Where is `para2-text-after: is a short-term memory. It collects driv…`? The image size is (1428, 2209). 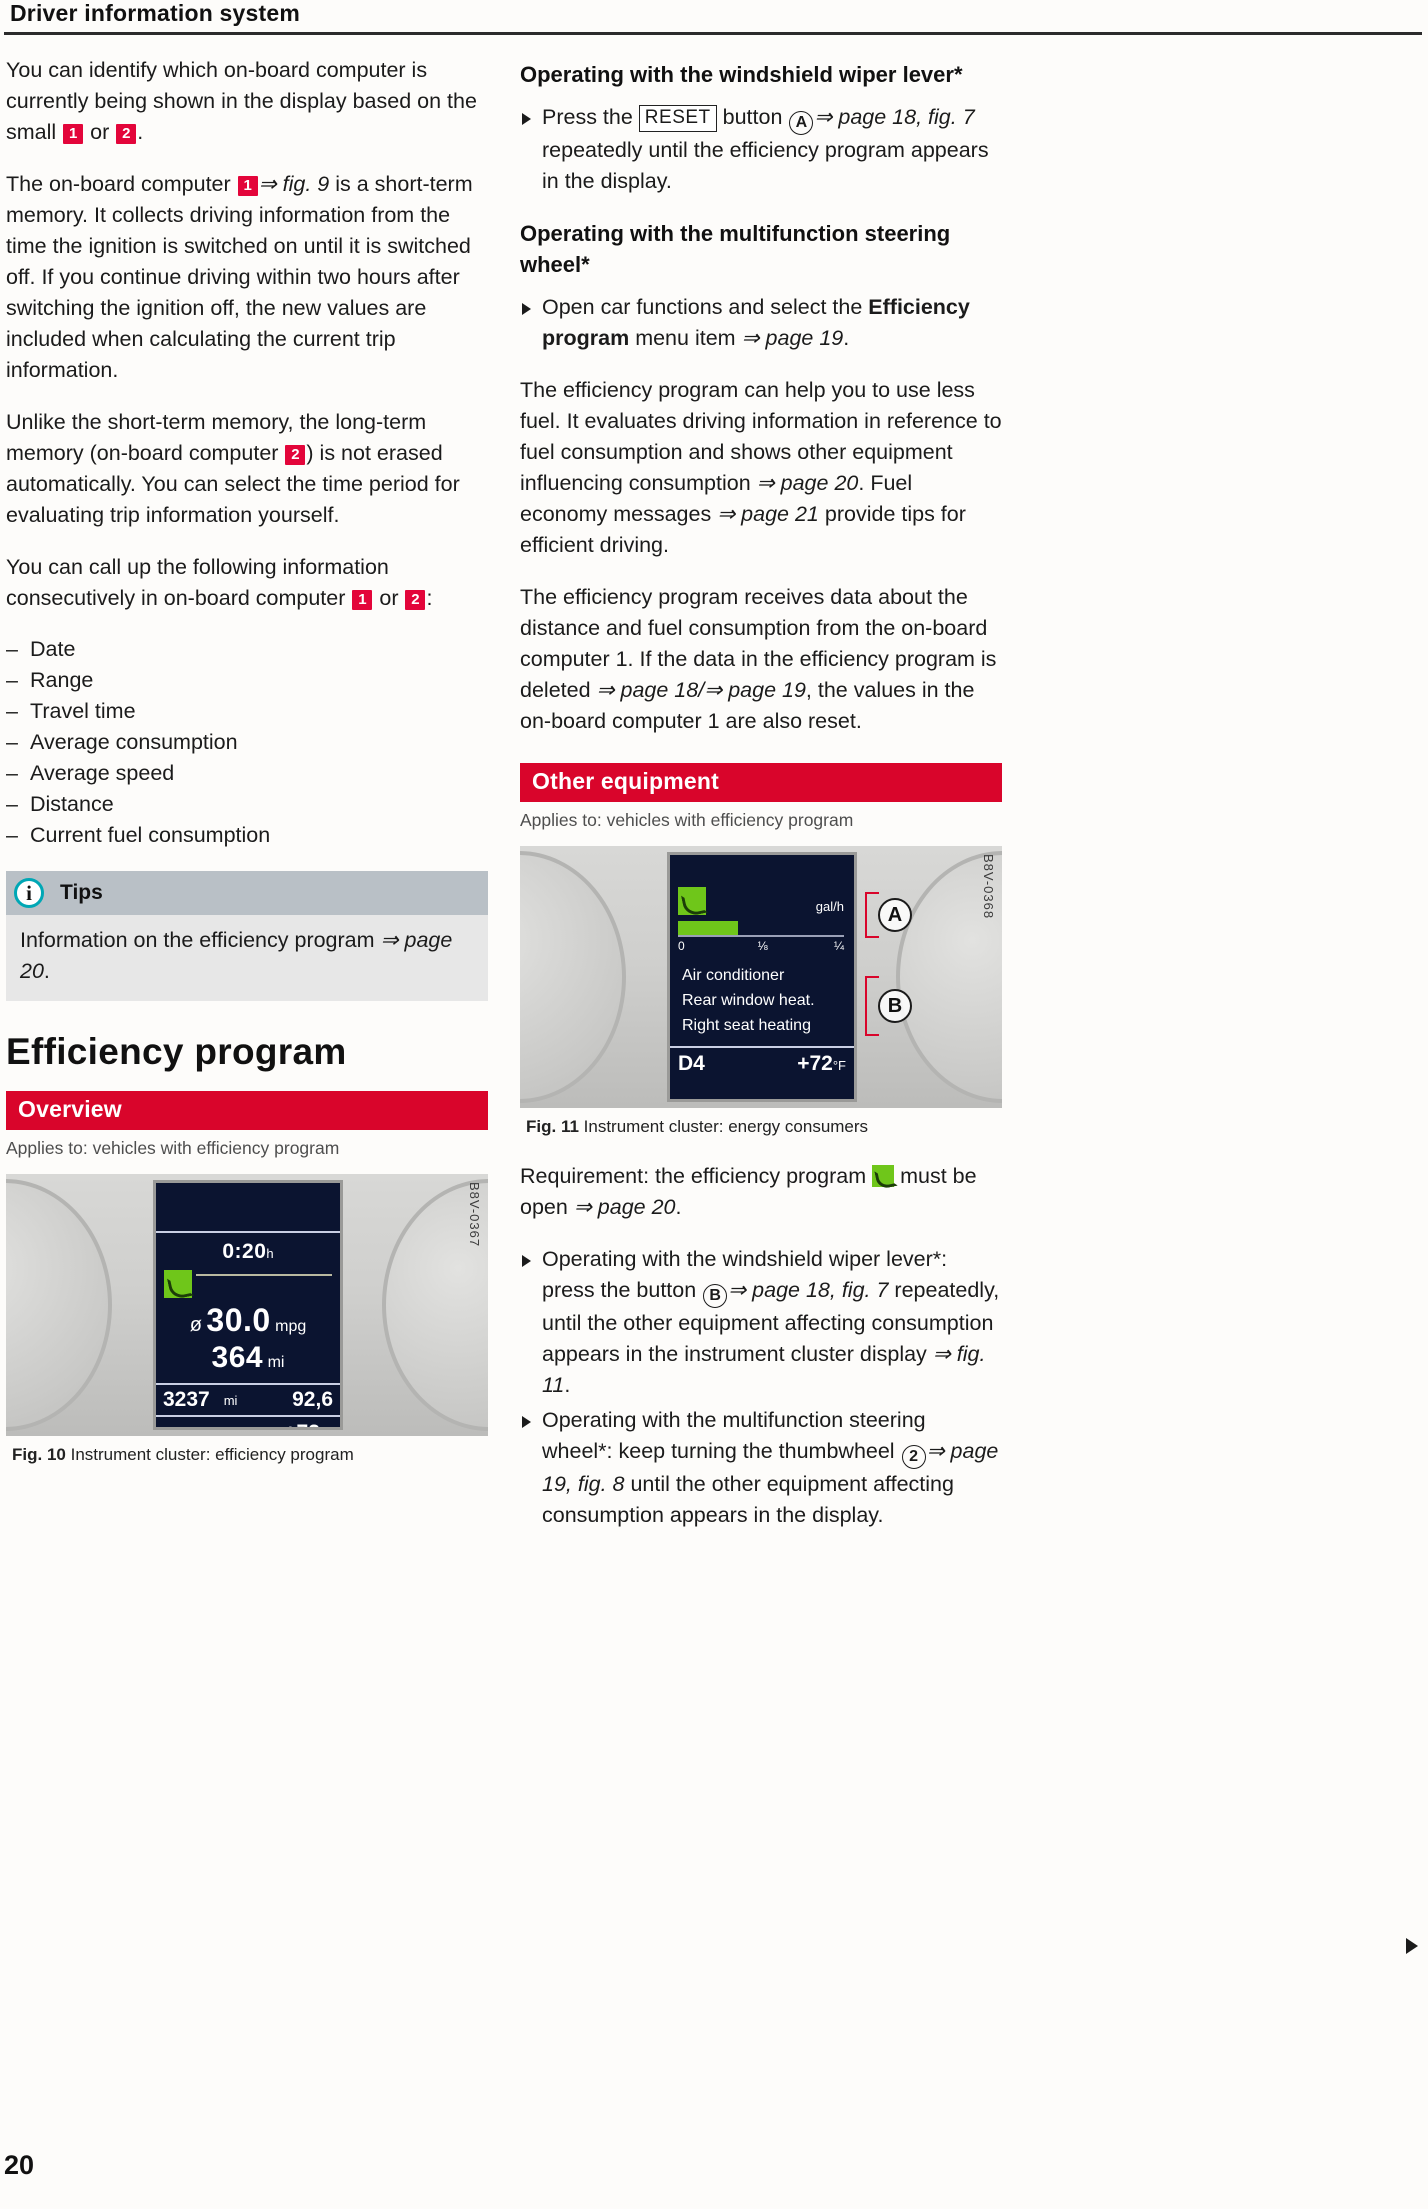
para2-text-after: is a short-term memory. It collects driv… is located at coordinates (239, 277).